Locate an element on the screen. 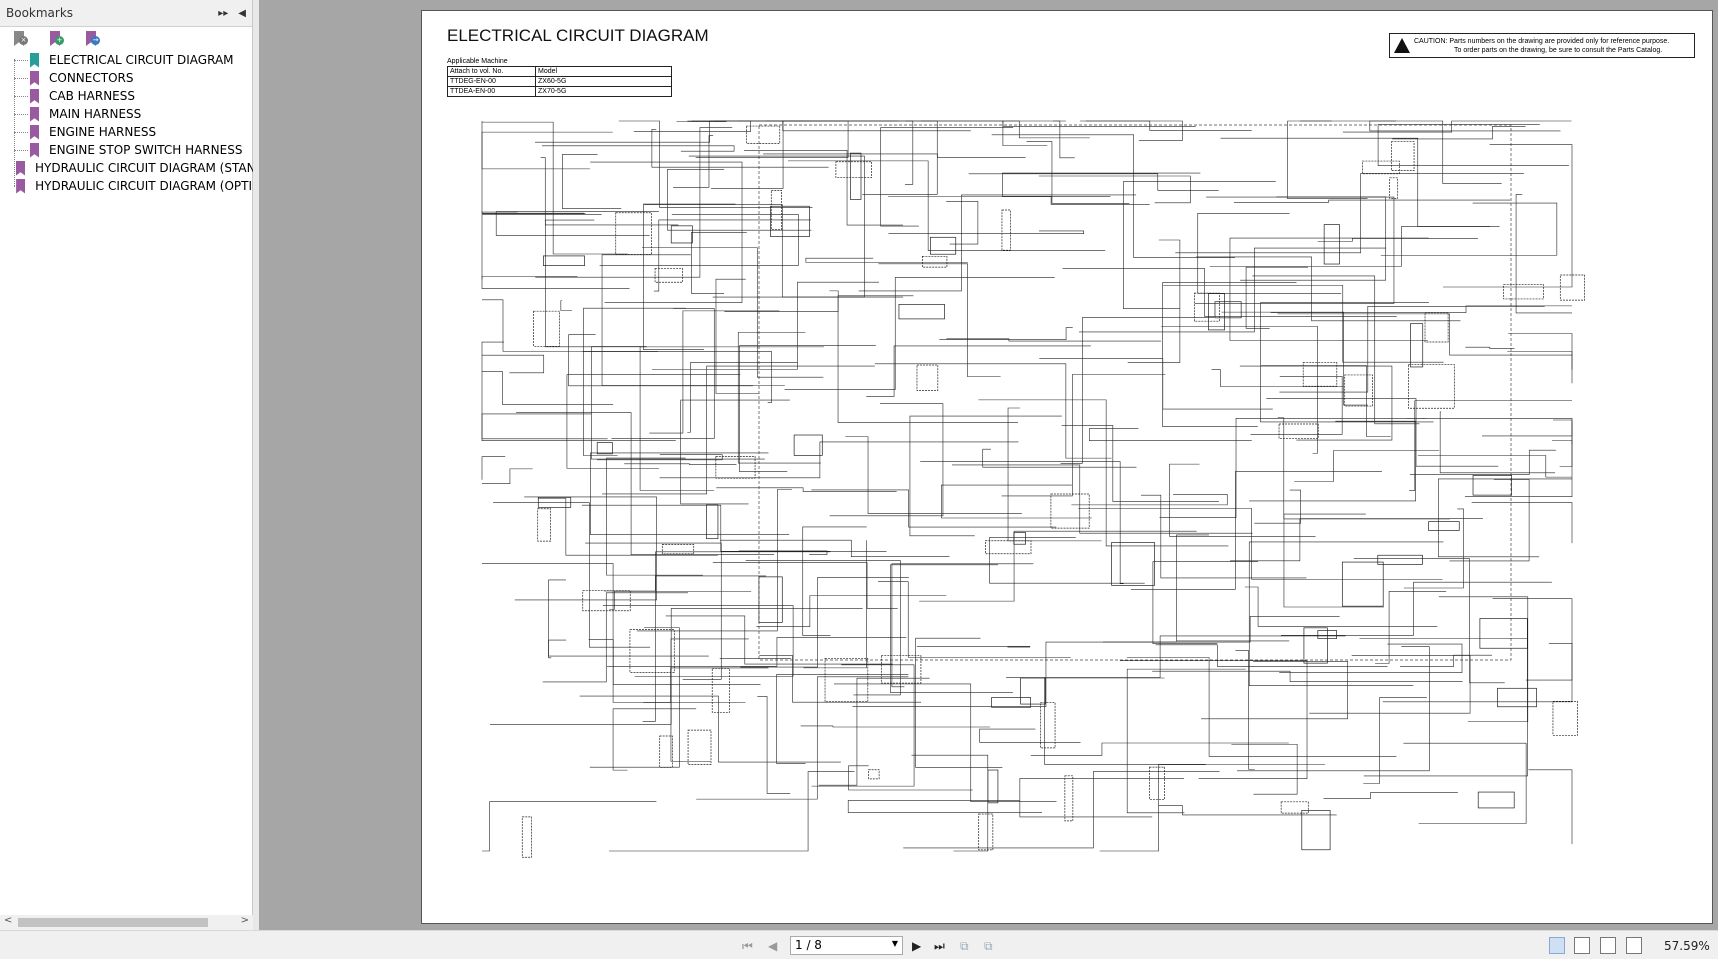  bookmark-item: ENGINE STOP SWITCH HARNESS is located at coordinates (133, 150).